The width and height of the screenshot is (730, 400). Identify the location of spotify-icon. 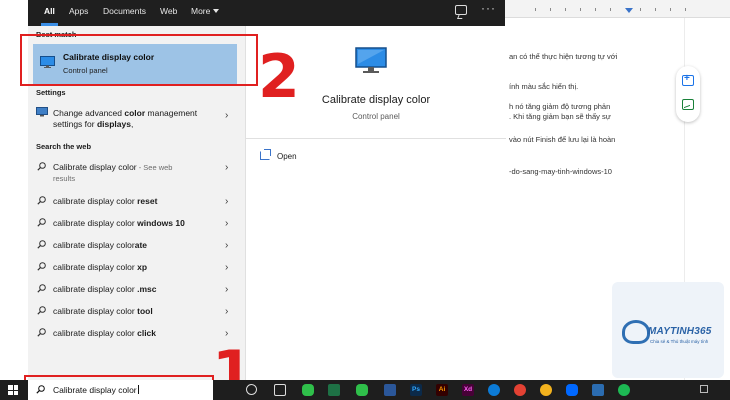
(624, 390).